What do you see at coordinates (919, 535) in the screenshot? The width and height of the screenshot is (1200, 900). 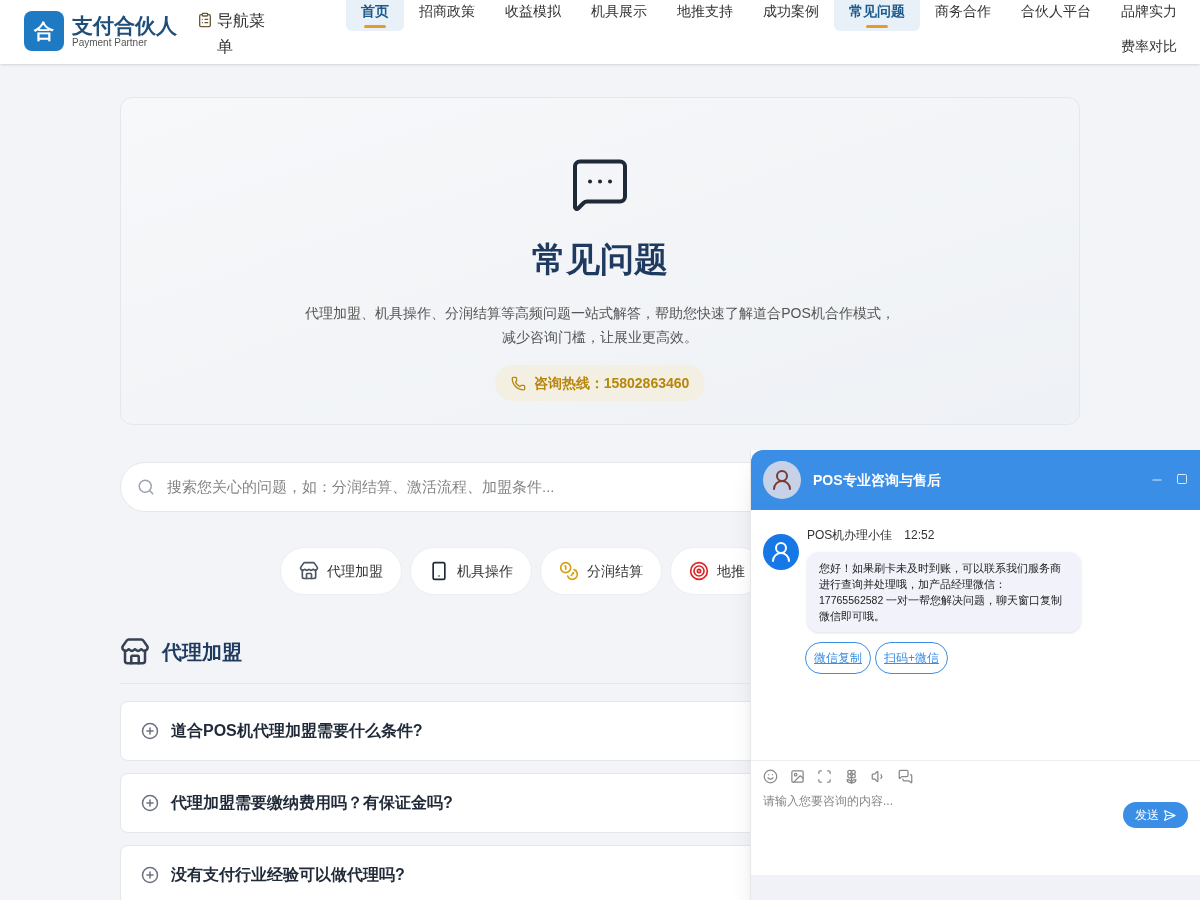 I see `message-time: 12:52` at bounding box center [919, 535].